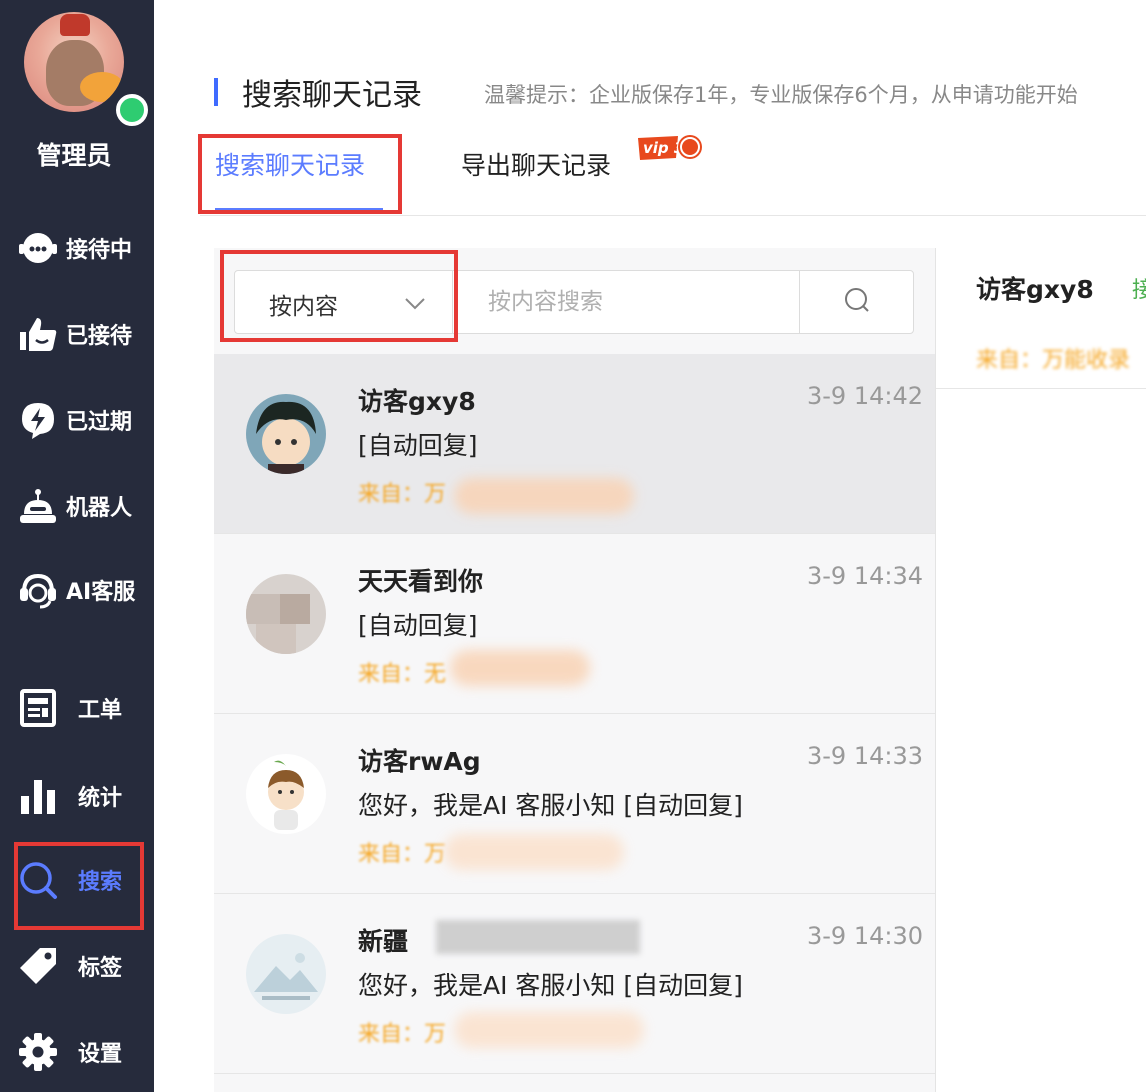 This screenshot has width=1146, height=1092. I want to click on conversation-name: 访客rwAg, so click(419, 761).